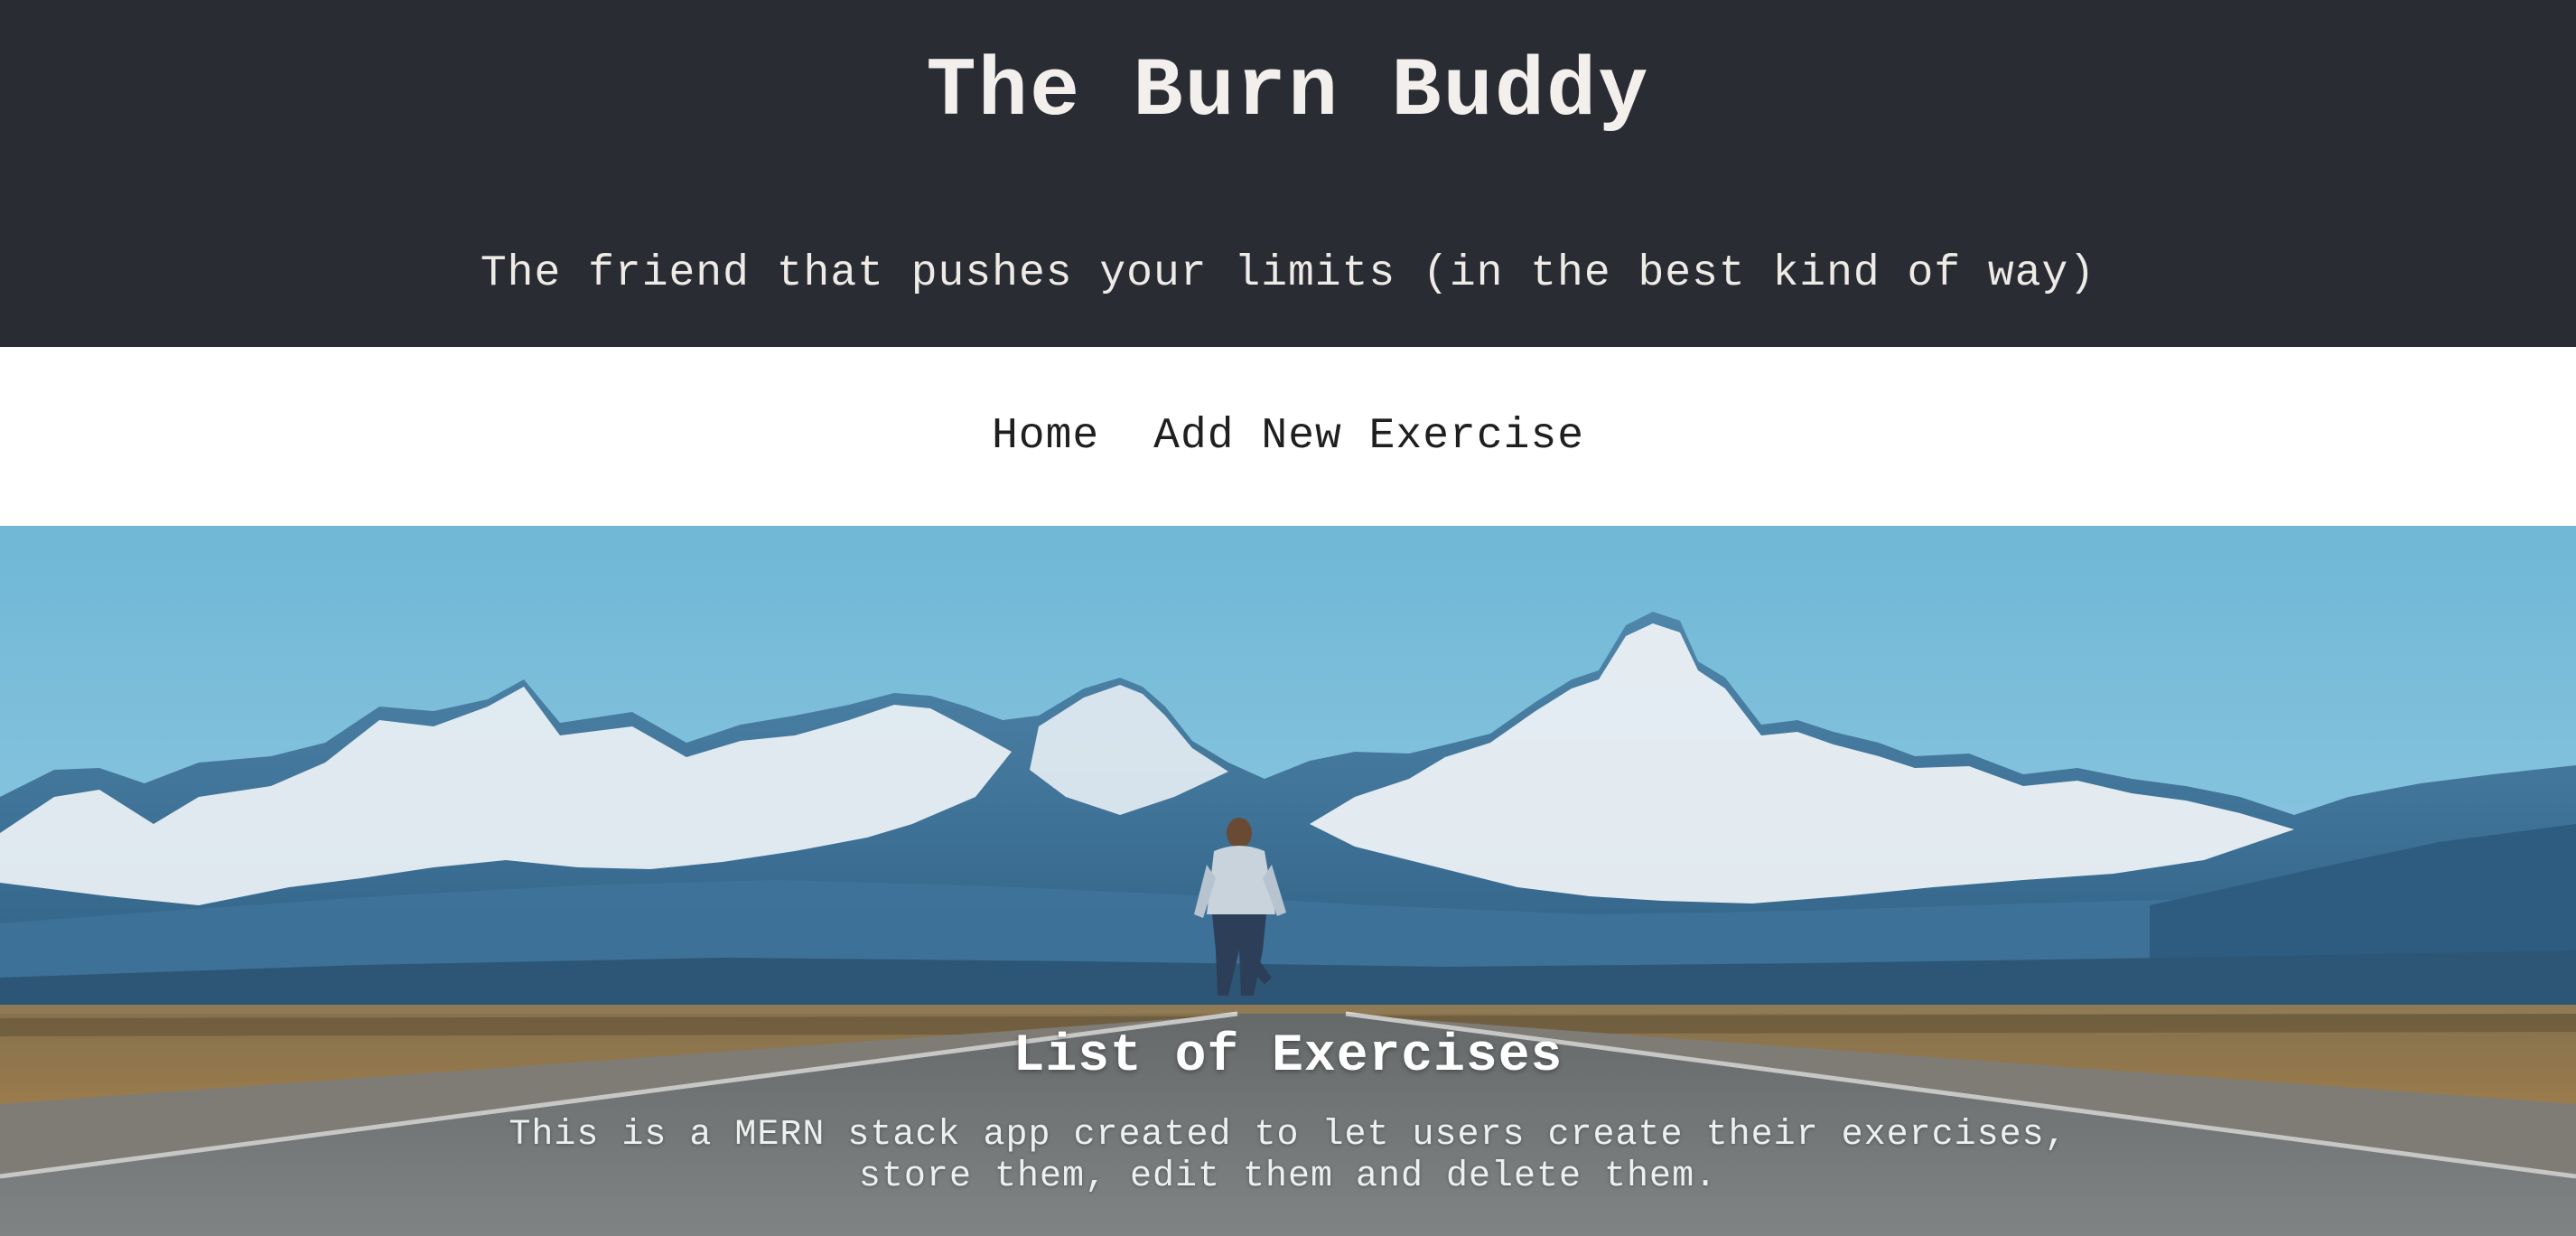 The image size is (2576, 1236). I want to click on main-nav: Home Add New Exercise, so click(1288, 436).